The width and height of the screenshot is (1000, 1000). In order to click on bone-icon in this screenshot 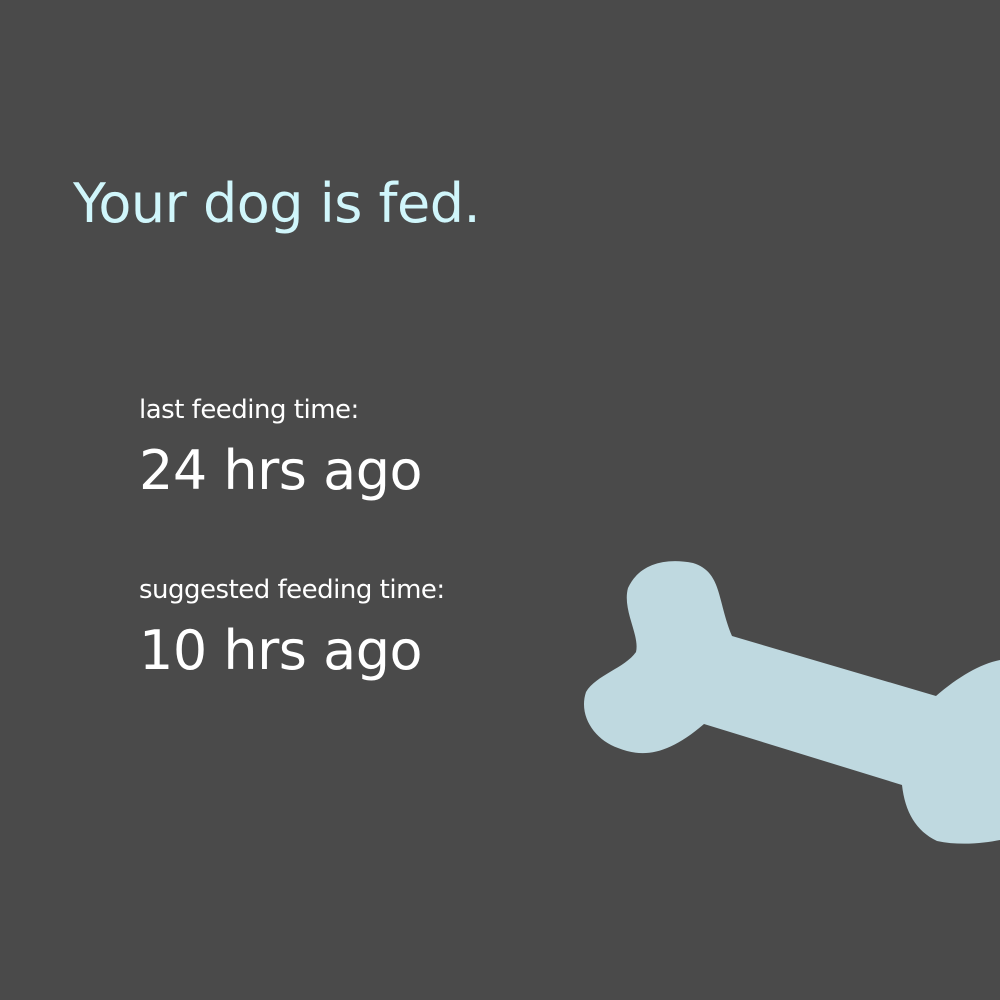, I will do `click(791, 702)`.